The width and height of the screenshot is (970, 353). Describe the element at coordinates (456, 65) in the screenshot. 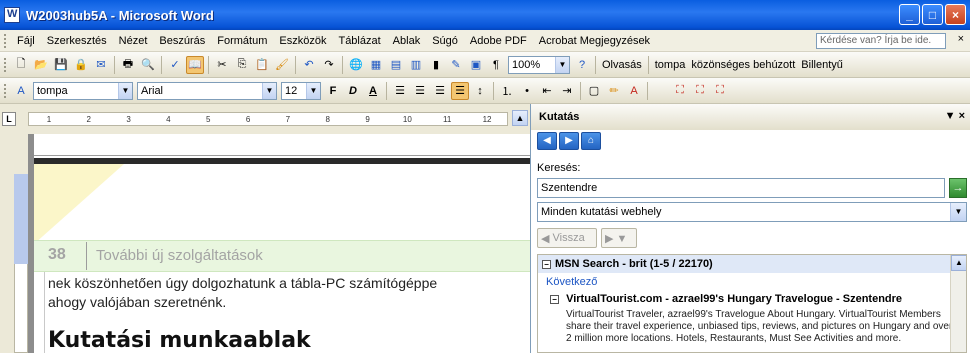

I see `drawing-icon: ✎` at that location.